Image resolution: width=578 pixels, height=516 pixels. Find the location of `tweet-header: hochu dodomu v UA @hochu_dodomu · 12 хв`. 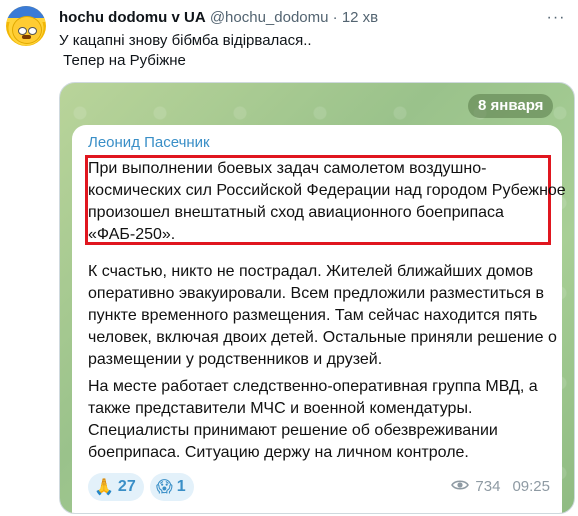

tweet-header: hochu dodomu v UA @hochu_dodomu · 12 хв is located at coordinates (218, 18).